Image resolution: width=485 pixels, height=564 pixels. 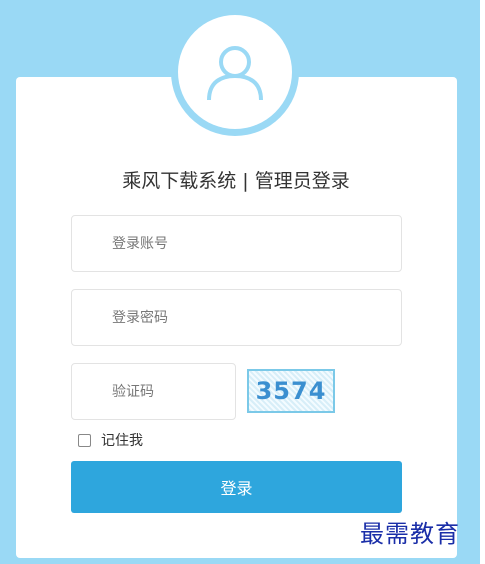 I want to click on account-field, so click(x=236, y=243).